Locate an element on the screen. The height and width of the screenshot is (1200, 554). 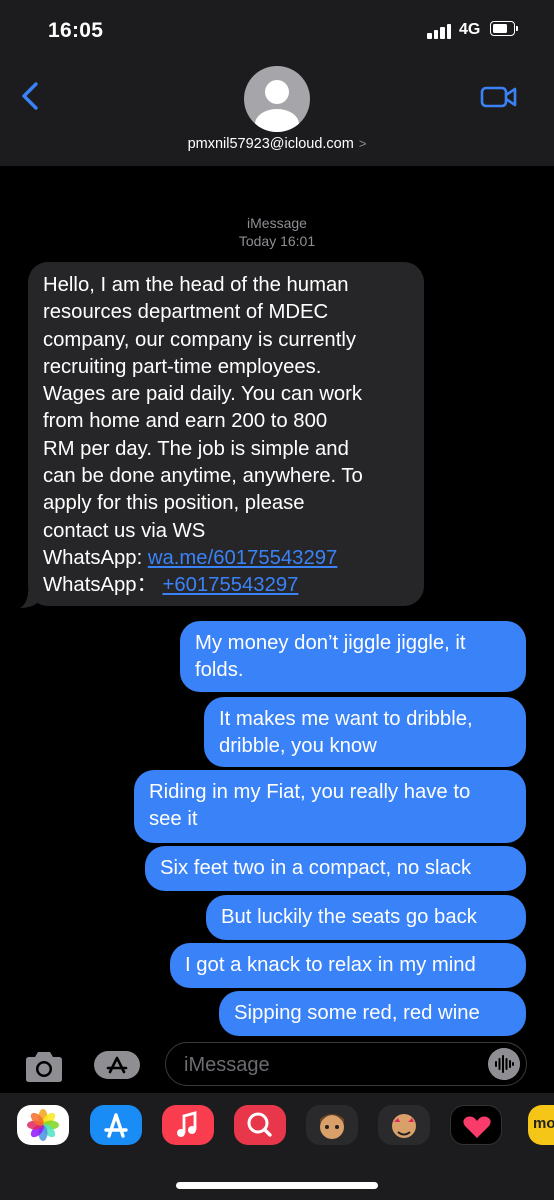
message-line: WhatsApp: wa.me/60175543297 is located at coordinates (226, 558).